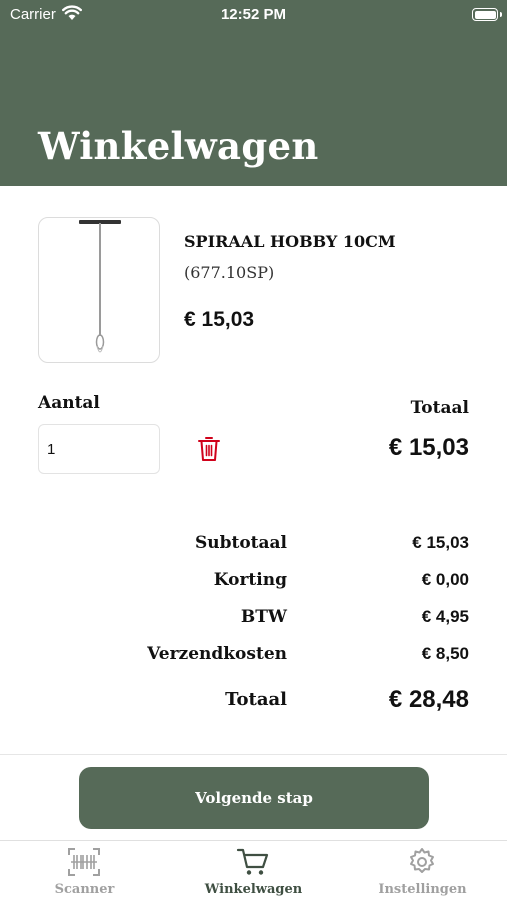  I want to click on tab-label: Winkelwagen, so click(253, 889).